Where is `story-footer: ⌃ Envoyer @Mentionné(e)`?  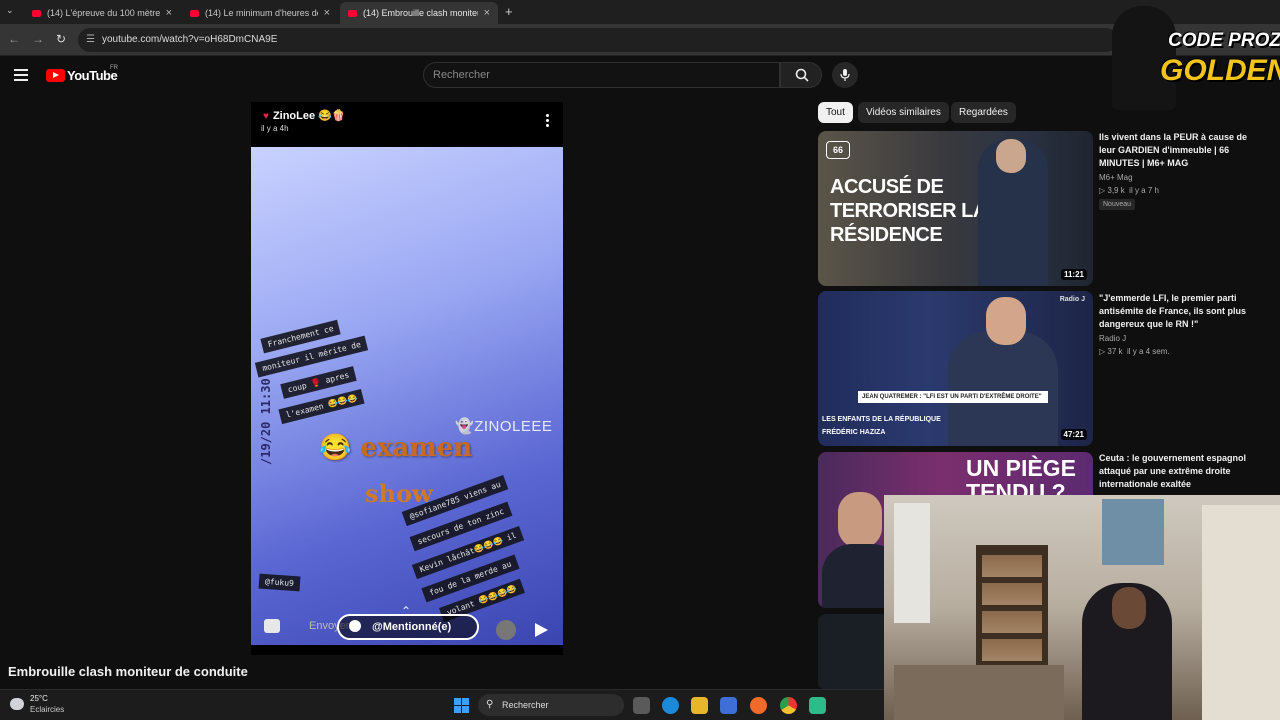 story-footer: ⌃ Envoyer @Mentionné(e) is located at coordinates (407, 625).